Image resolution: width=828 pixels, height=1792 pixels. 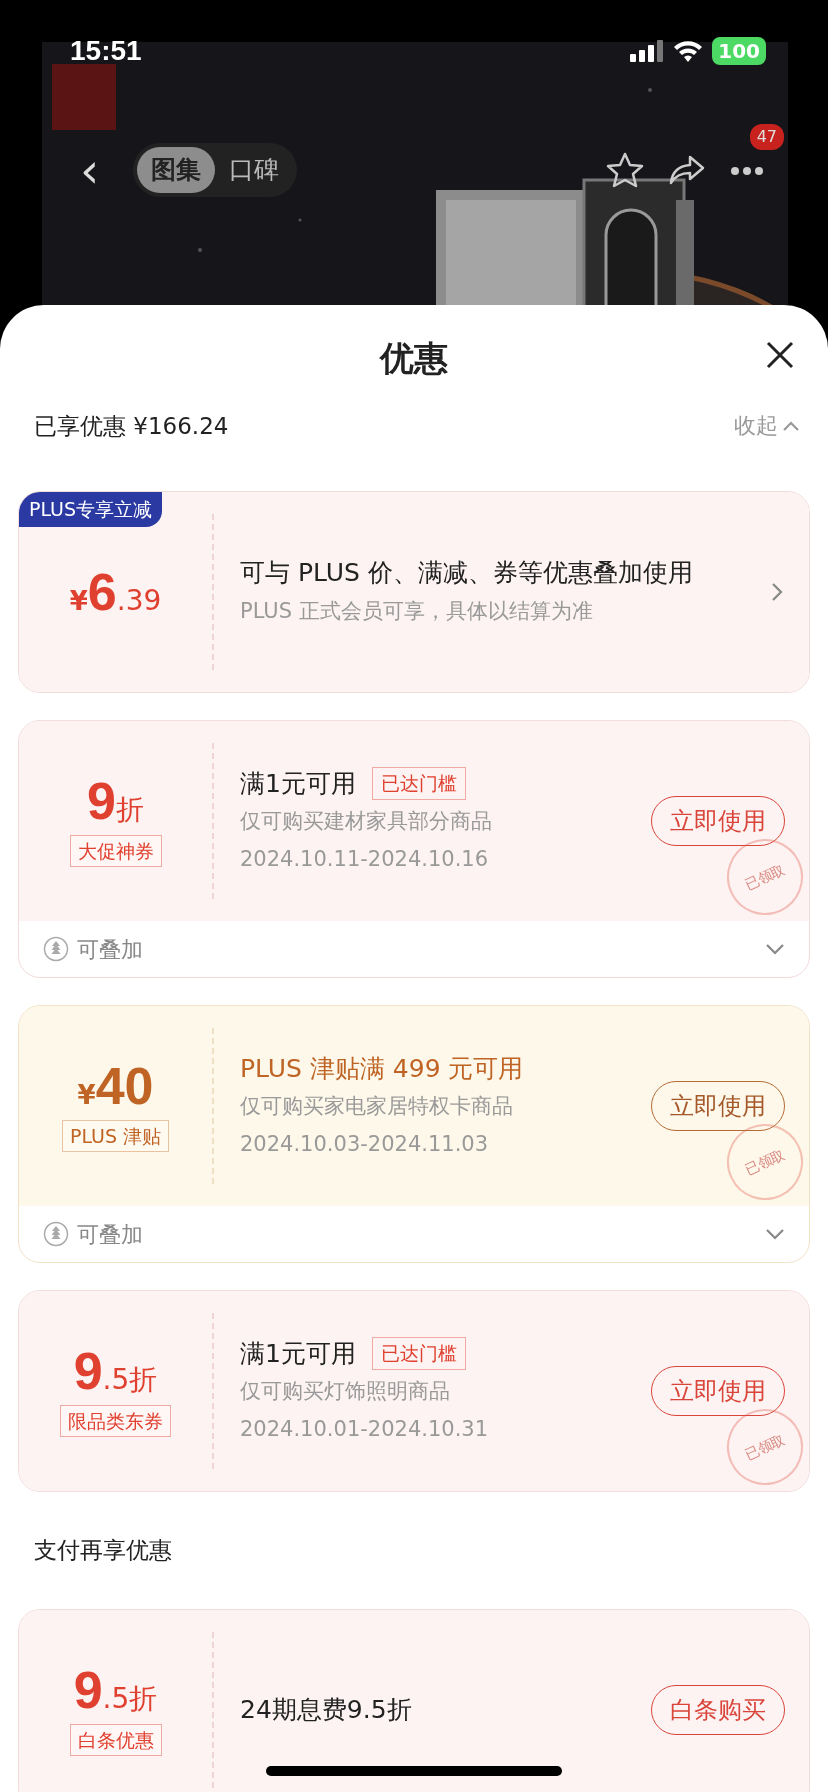 I want to click on coupon-title: 可与 PLUS 价、满减、券等优惠叠加使用, so click(x=466, y=573).